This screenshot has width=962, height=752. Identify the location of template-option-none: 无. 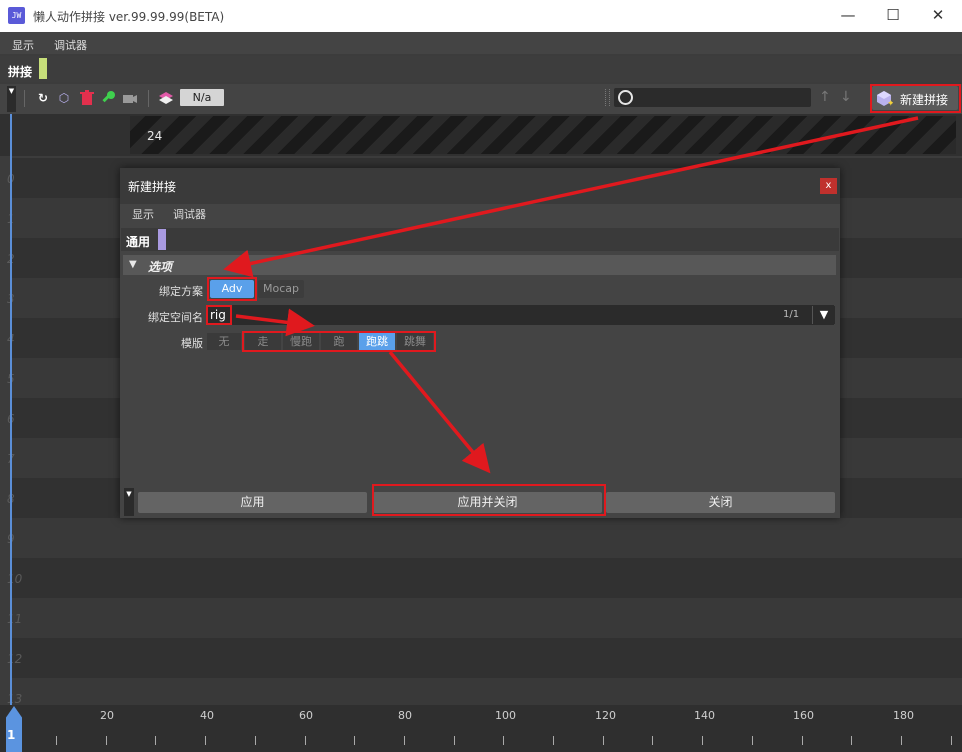
(224, 341).